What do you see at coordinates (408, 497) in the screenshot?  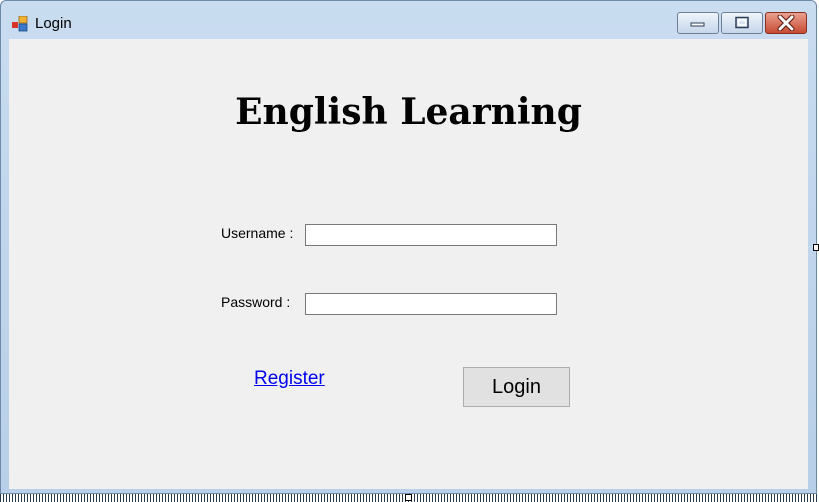 I see `resize-handle-bottom` at bounding box center [408, 497].